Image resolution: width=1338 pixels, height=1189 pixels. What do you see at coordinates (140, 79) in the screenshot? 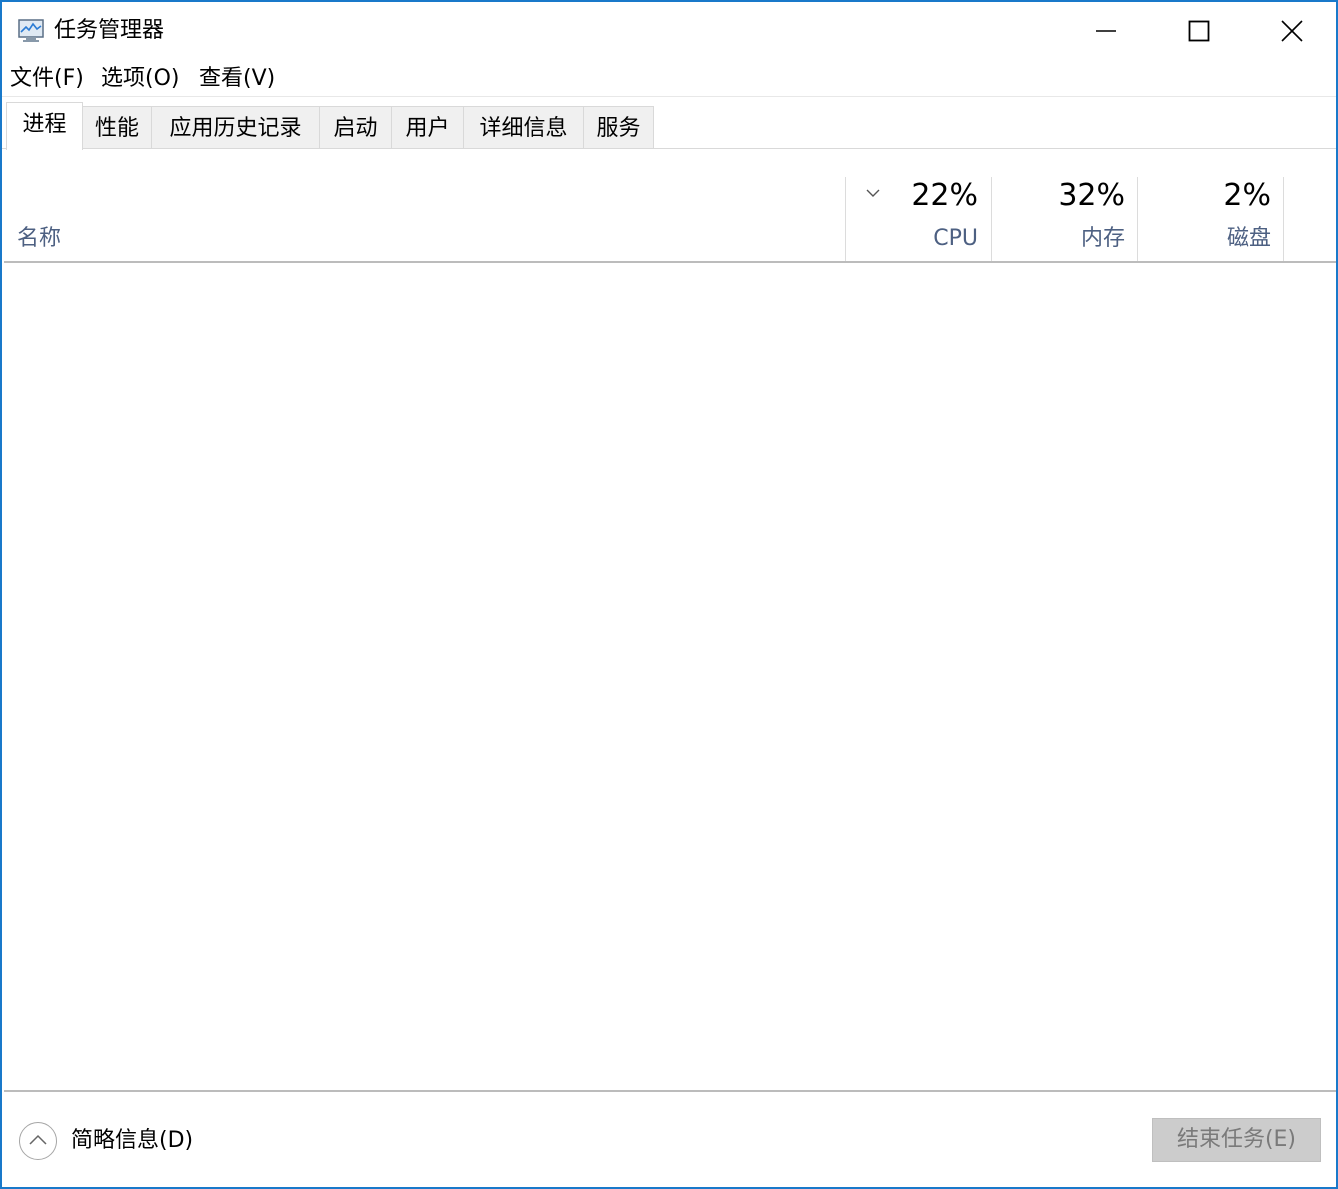
I see `menu-options: 选项(O)` at bounding box center [140, 79].